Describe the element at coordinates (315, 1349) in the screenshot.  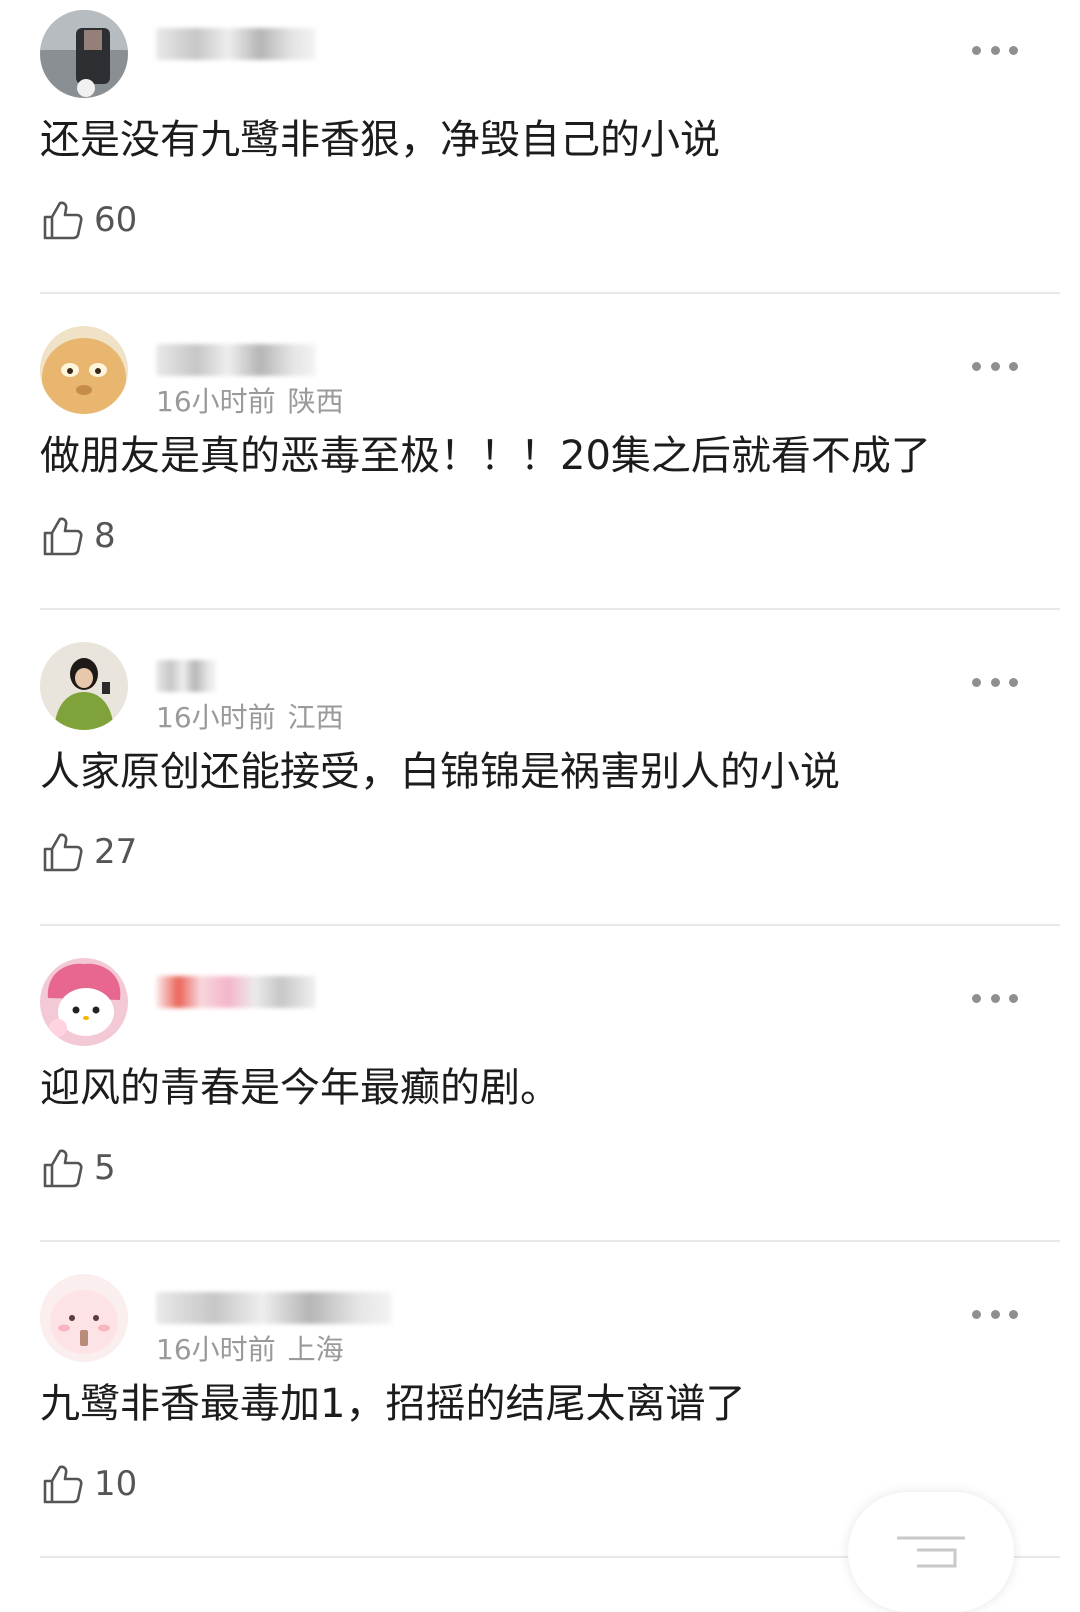
I see `comment-region: 上海` at that location.